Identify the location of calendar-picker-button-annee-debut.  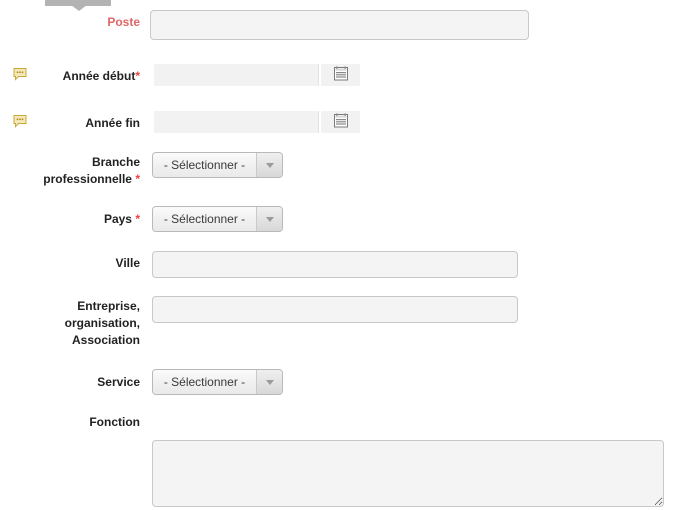
(340, 75).